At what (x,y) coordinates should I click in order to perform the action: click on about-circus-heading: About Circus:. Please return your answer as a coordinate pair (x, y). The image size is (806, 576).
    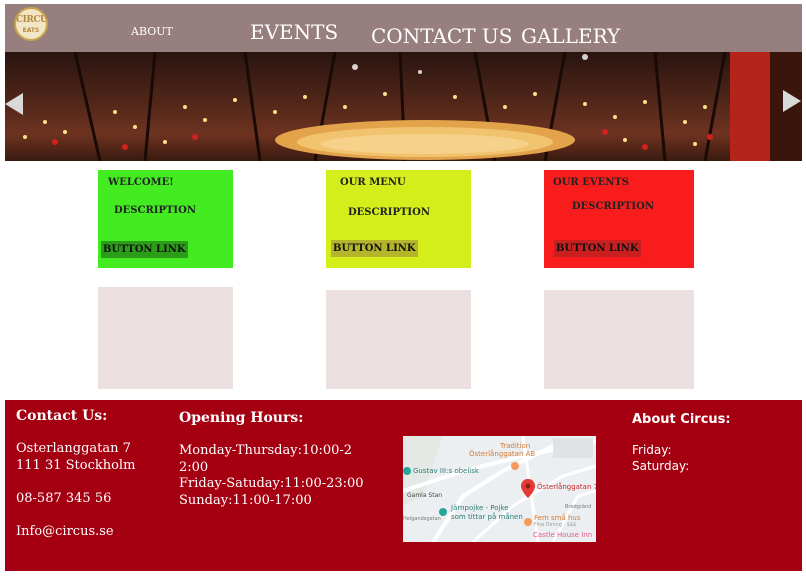
    Looking at the image, I should click on (681, 419).